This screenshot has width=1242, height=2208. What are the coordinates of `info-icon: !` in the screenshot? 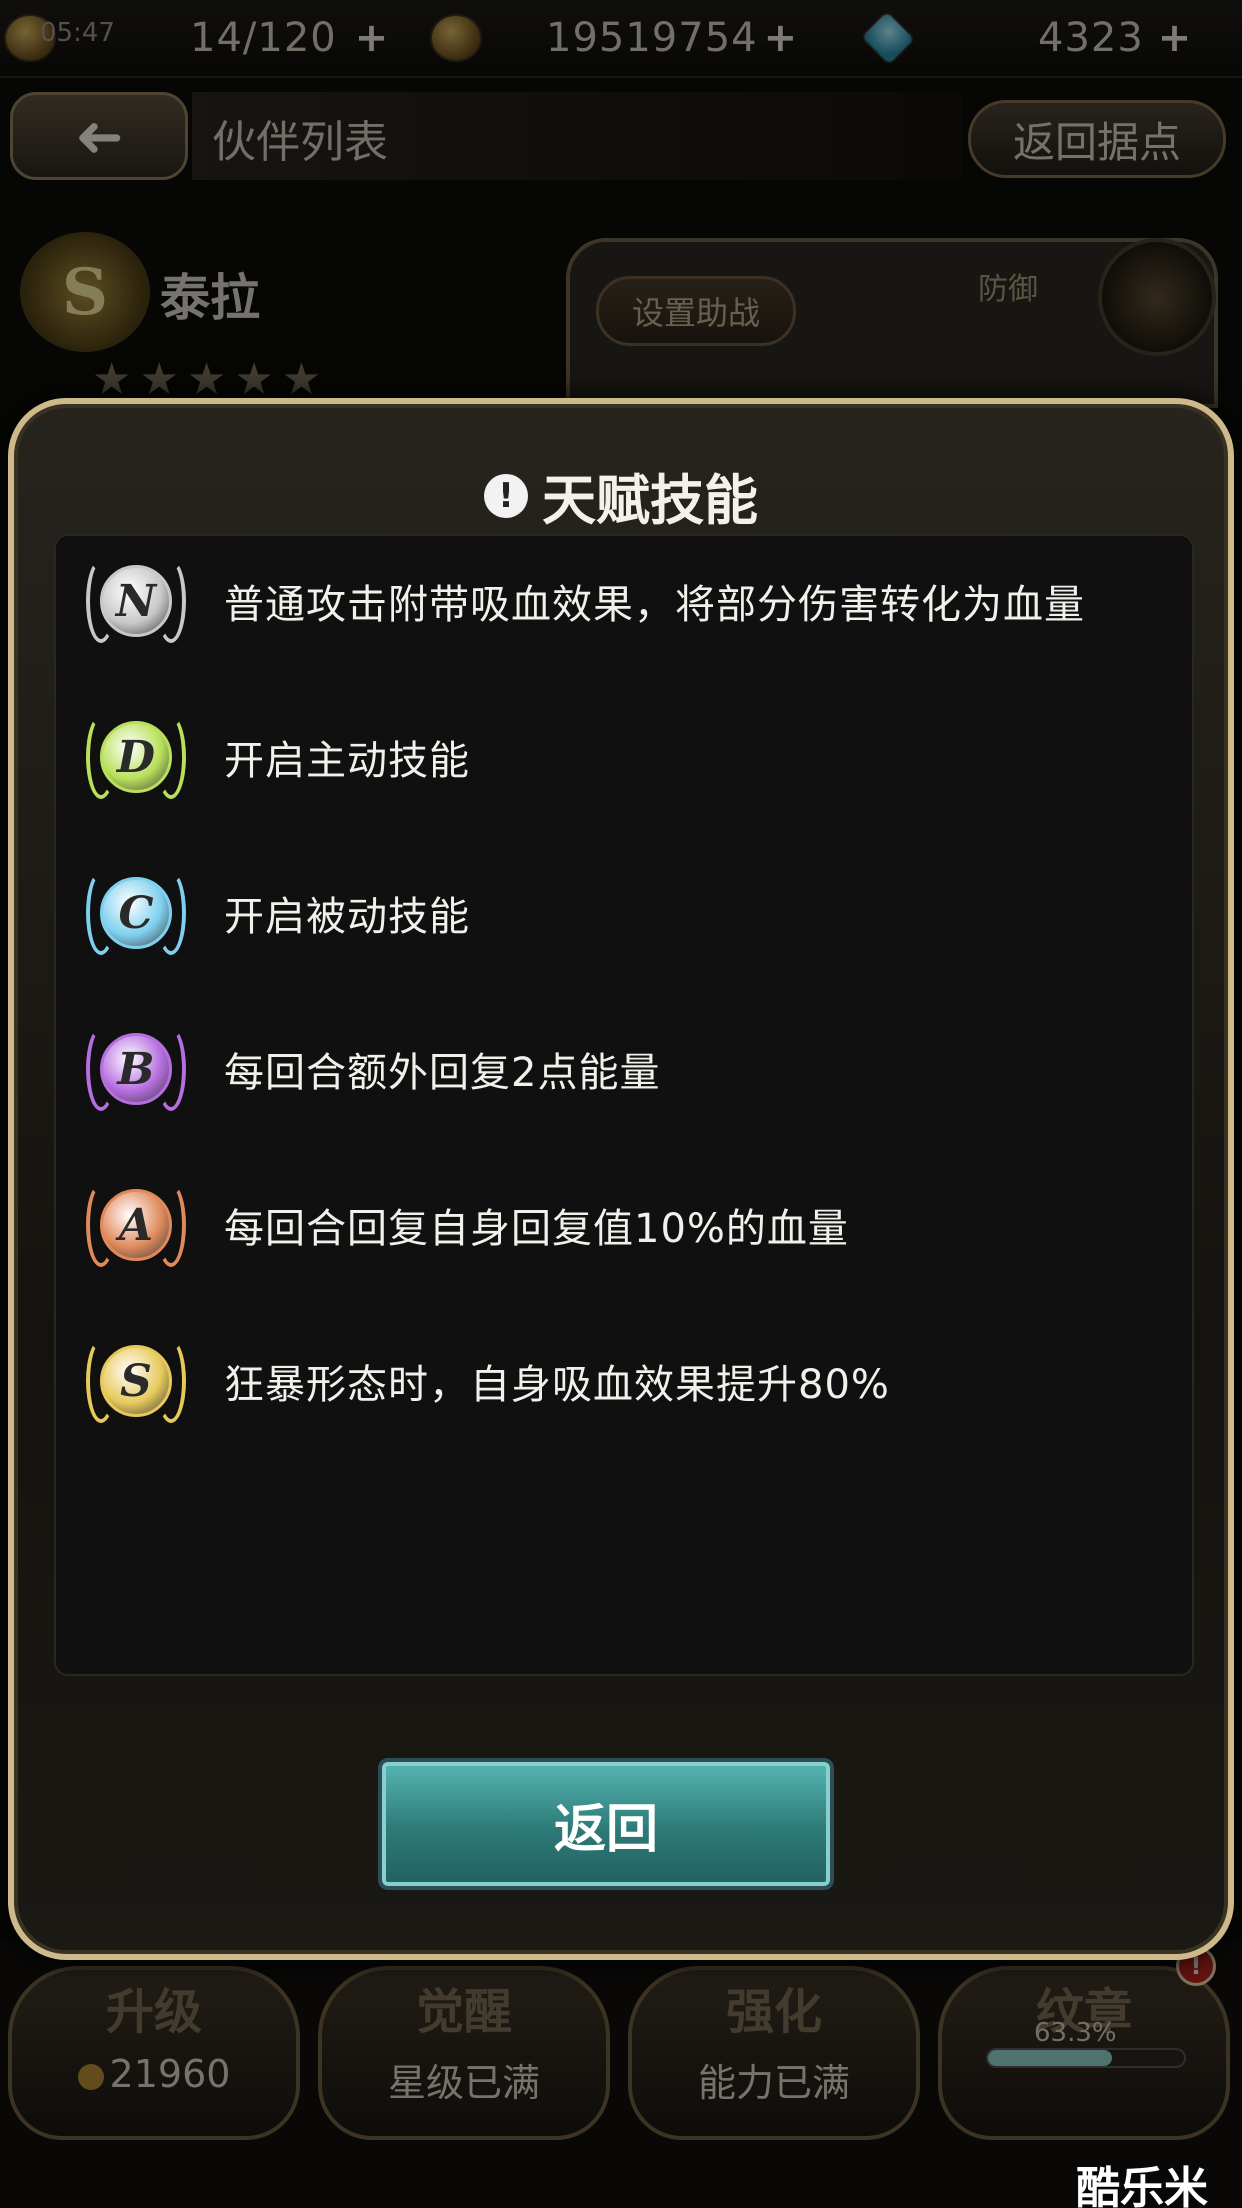 It's located at (506, 495).